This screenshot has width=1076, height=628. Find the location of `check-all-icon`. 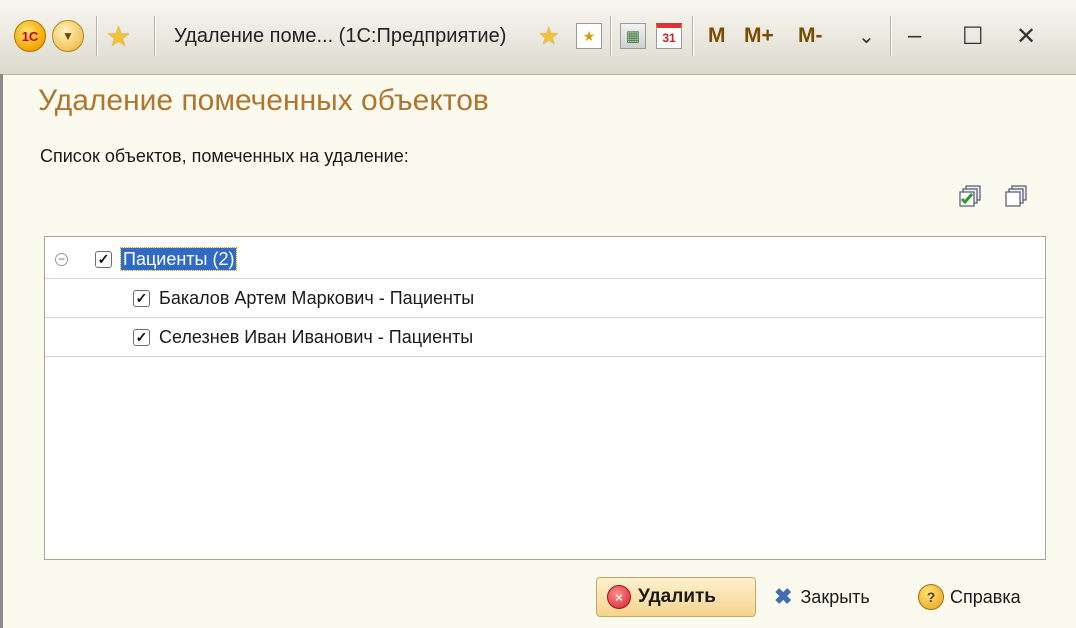

check-all-icon is located at coordinates (971, 197).